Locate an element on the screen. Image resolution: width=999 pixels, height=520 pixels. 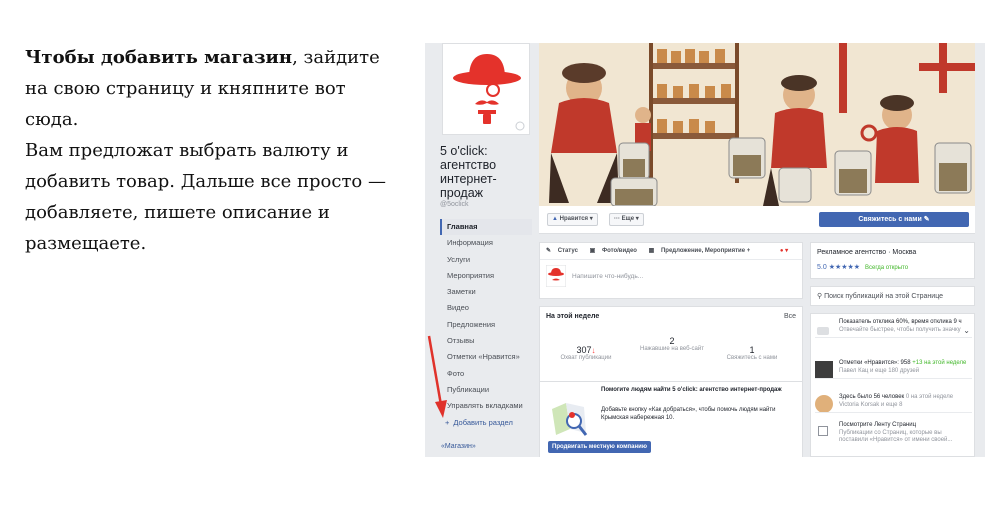
page-search: ⚲ Поиск публикаций на этой Странице is located at coordinates (892, 296).